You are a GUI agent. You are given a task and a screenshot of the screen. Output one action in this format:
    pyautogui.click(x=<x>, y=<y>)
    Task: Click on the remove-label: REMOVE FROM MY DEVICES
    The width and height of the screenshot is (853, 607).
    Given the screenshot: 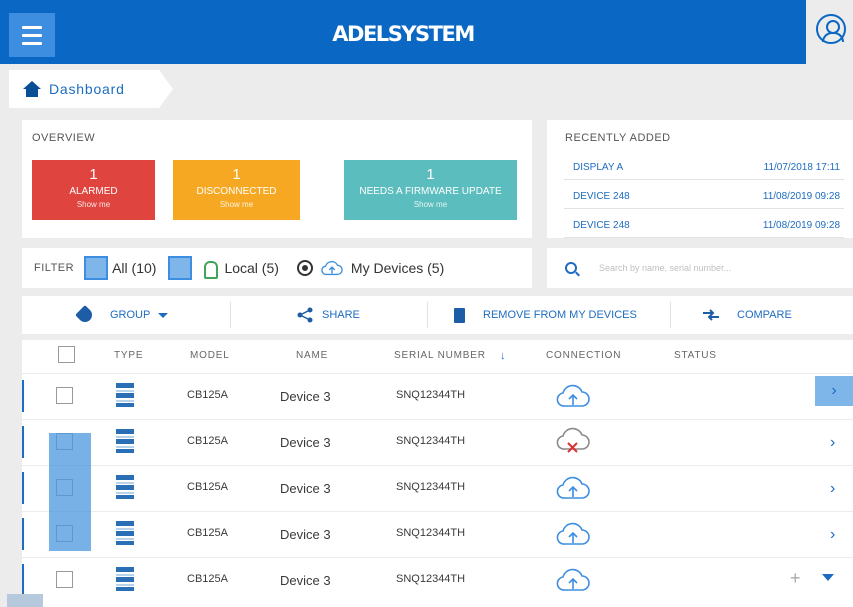 What is the action you would take?
    pyautogui.click(x=560, y=315)
    